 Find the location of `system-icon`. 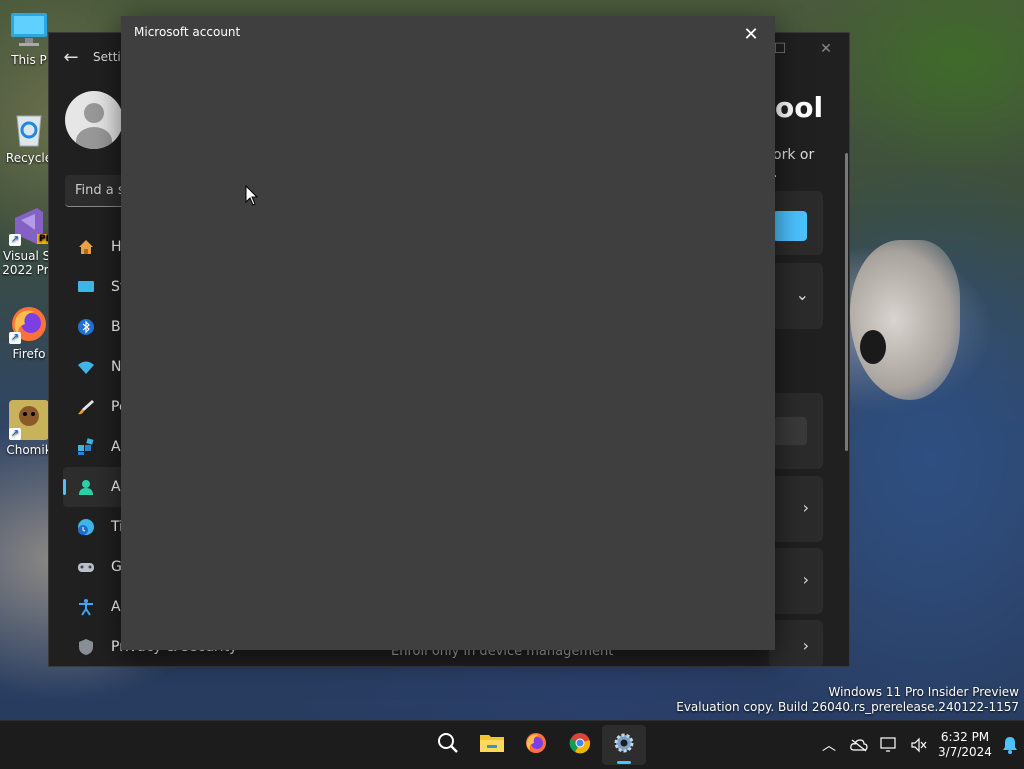

system-icon is located at coordinates (86, 287).